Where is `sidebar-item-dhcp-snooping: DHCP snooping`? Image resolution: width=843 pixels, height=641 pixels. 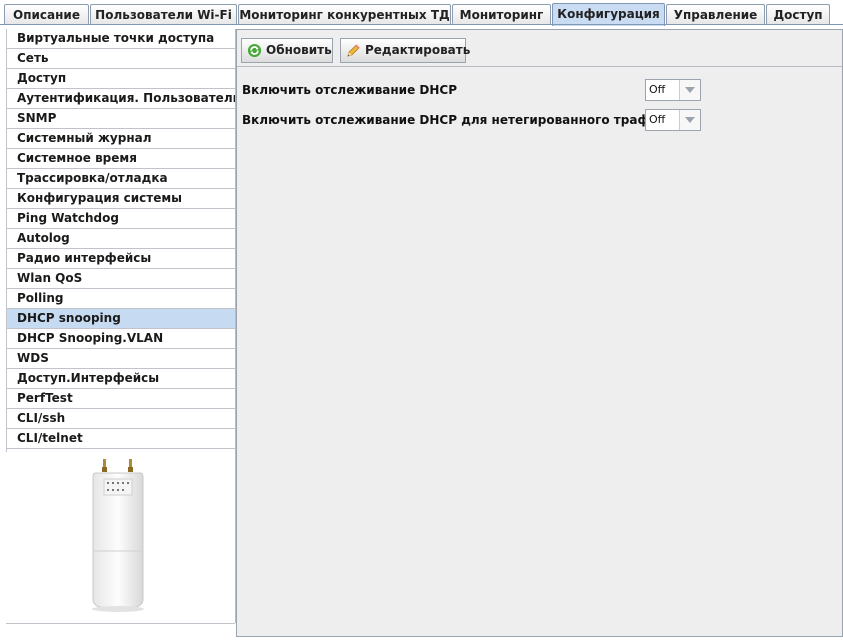
sidebar-item-dhcp-snooping: DHCP snooping is located at coordinates (120, 319).